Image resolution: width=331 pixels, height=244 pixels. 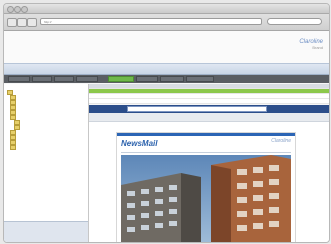 I want to click on address-bar: http://, so click(x=151, y=21).